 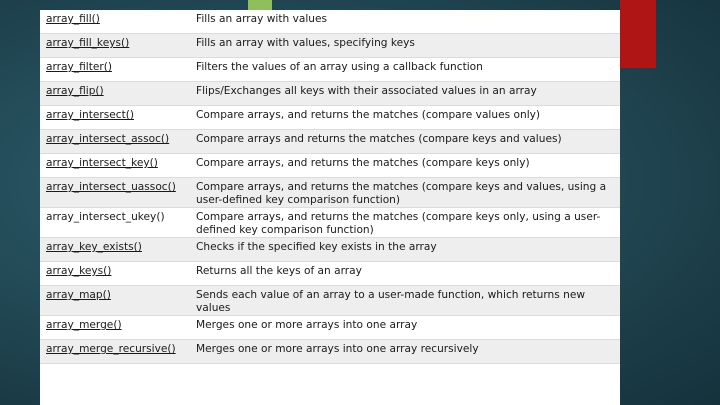 I want to click on function-link-array-intersect-uassoc: array_intersect_uassoc(), so click(x=111, y=187).